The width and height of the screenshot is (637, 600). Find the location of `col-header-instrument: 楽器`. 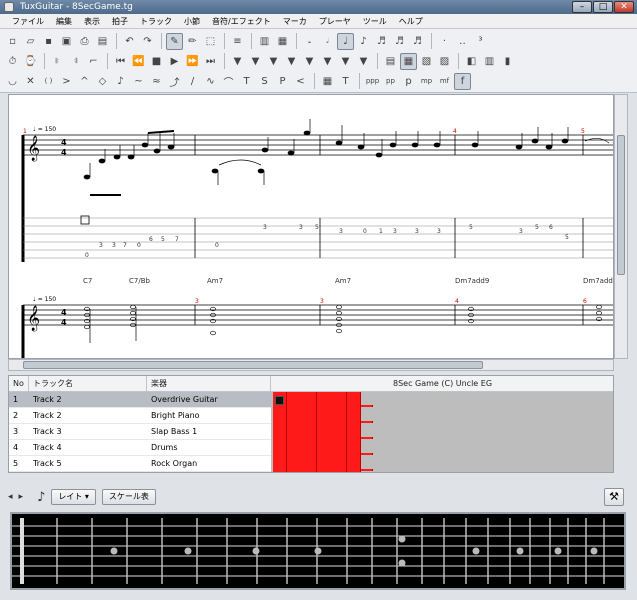

col-header-instrument: 楽器 is located at coordinates (209, 384).